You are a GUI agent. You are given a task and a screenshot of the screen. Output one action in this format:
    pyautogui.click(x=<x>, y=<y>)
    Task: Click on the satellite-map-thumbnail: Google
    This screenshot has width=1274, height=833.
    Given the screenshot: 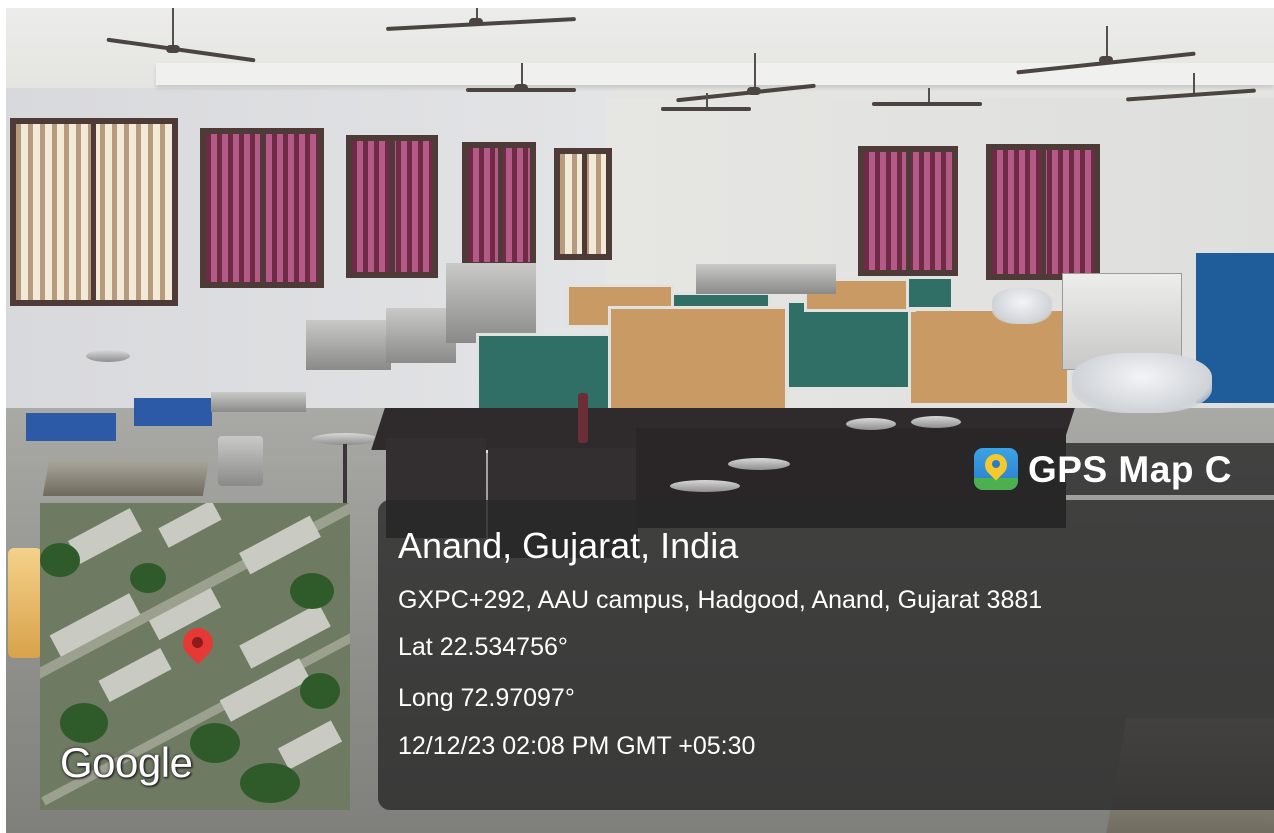 What is the action you would take?
    pyautogui.click(x=195, y=656)
    